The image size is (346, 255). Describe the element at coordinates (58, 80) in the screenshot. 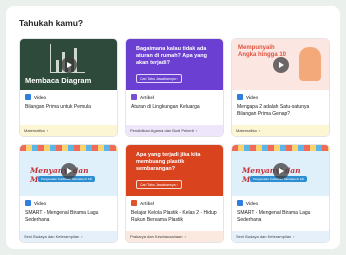

I see `thumbnail-caption: Membaca Diagram` at that location.